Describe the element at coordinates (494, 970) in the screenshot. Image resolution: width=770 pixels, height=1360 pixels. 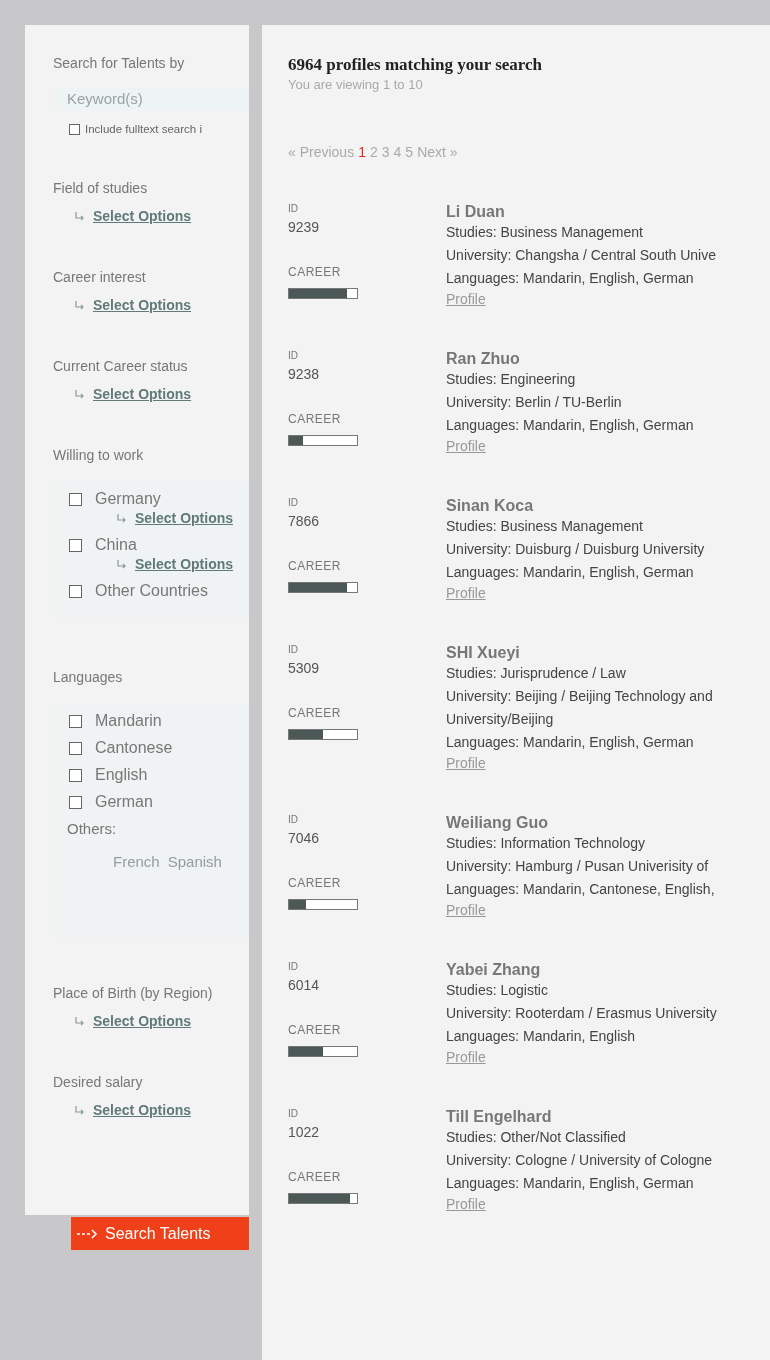
I see `profile-name: Yabei Zhang` at that location.